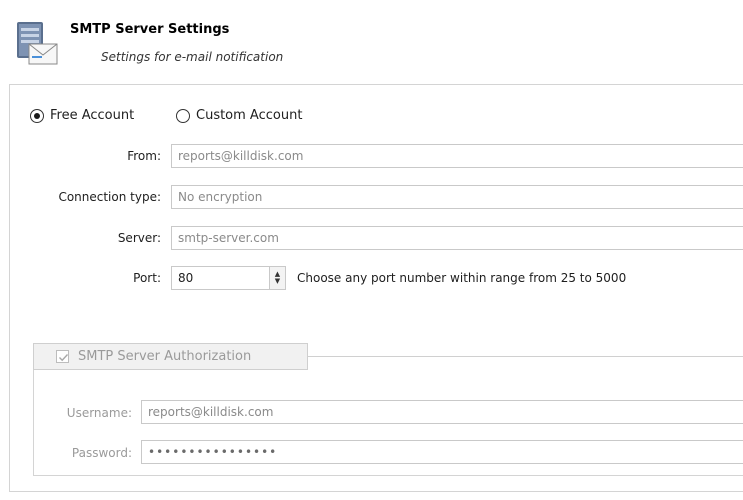  I want to click on from-field: reports@killdisk.com, so click(457, 156).